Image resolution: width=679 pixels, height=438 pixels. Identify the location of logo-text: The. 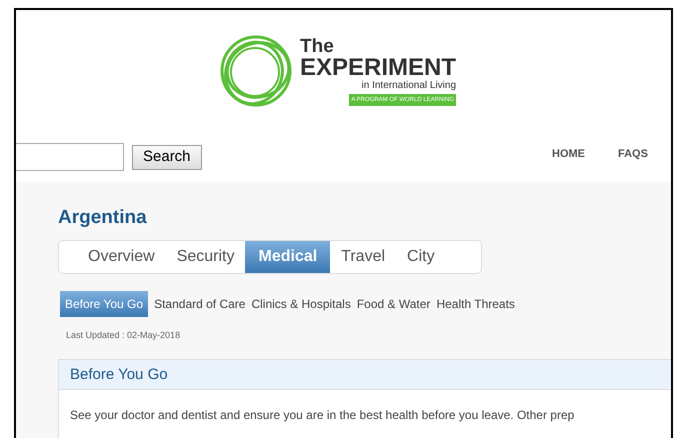
(317, 46).